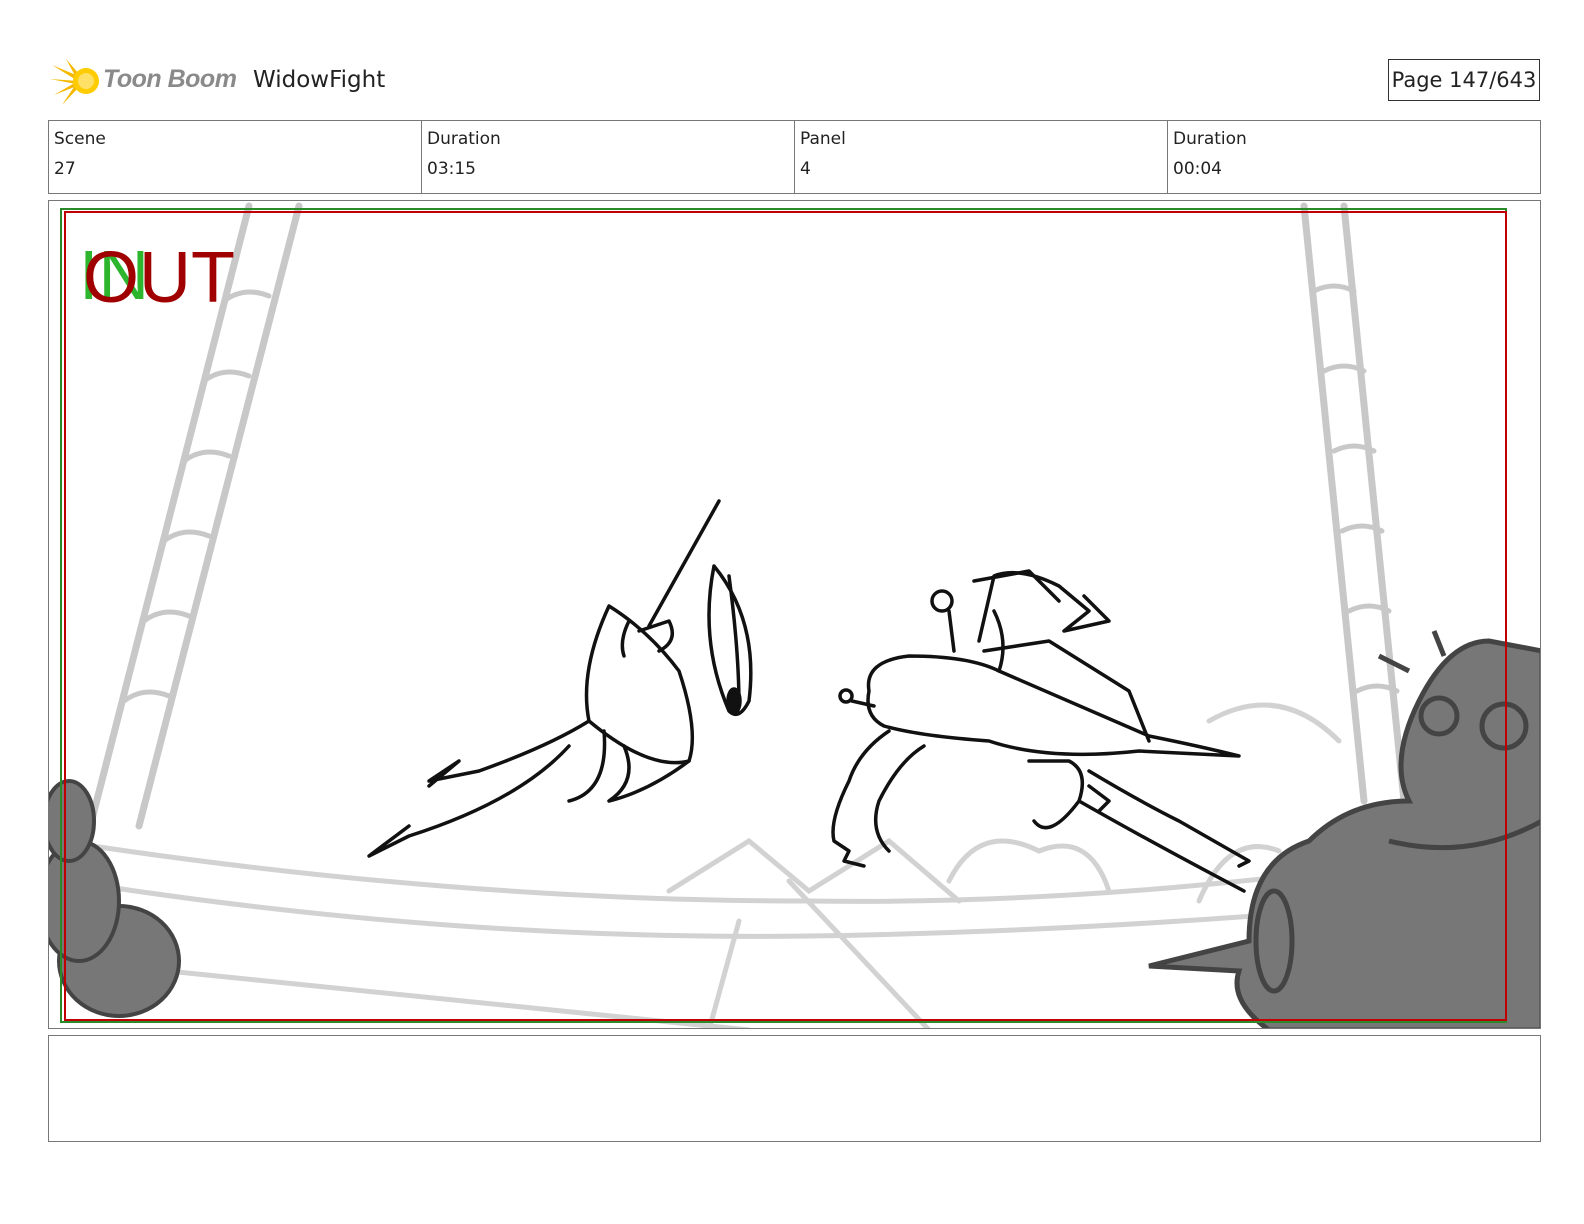 Image resolution: width=1584 pixels, height=1224 pixels. Describe the element at coordinates (1344, 829) in the screenshot. I see `right-foreground-silhouette` at that location.